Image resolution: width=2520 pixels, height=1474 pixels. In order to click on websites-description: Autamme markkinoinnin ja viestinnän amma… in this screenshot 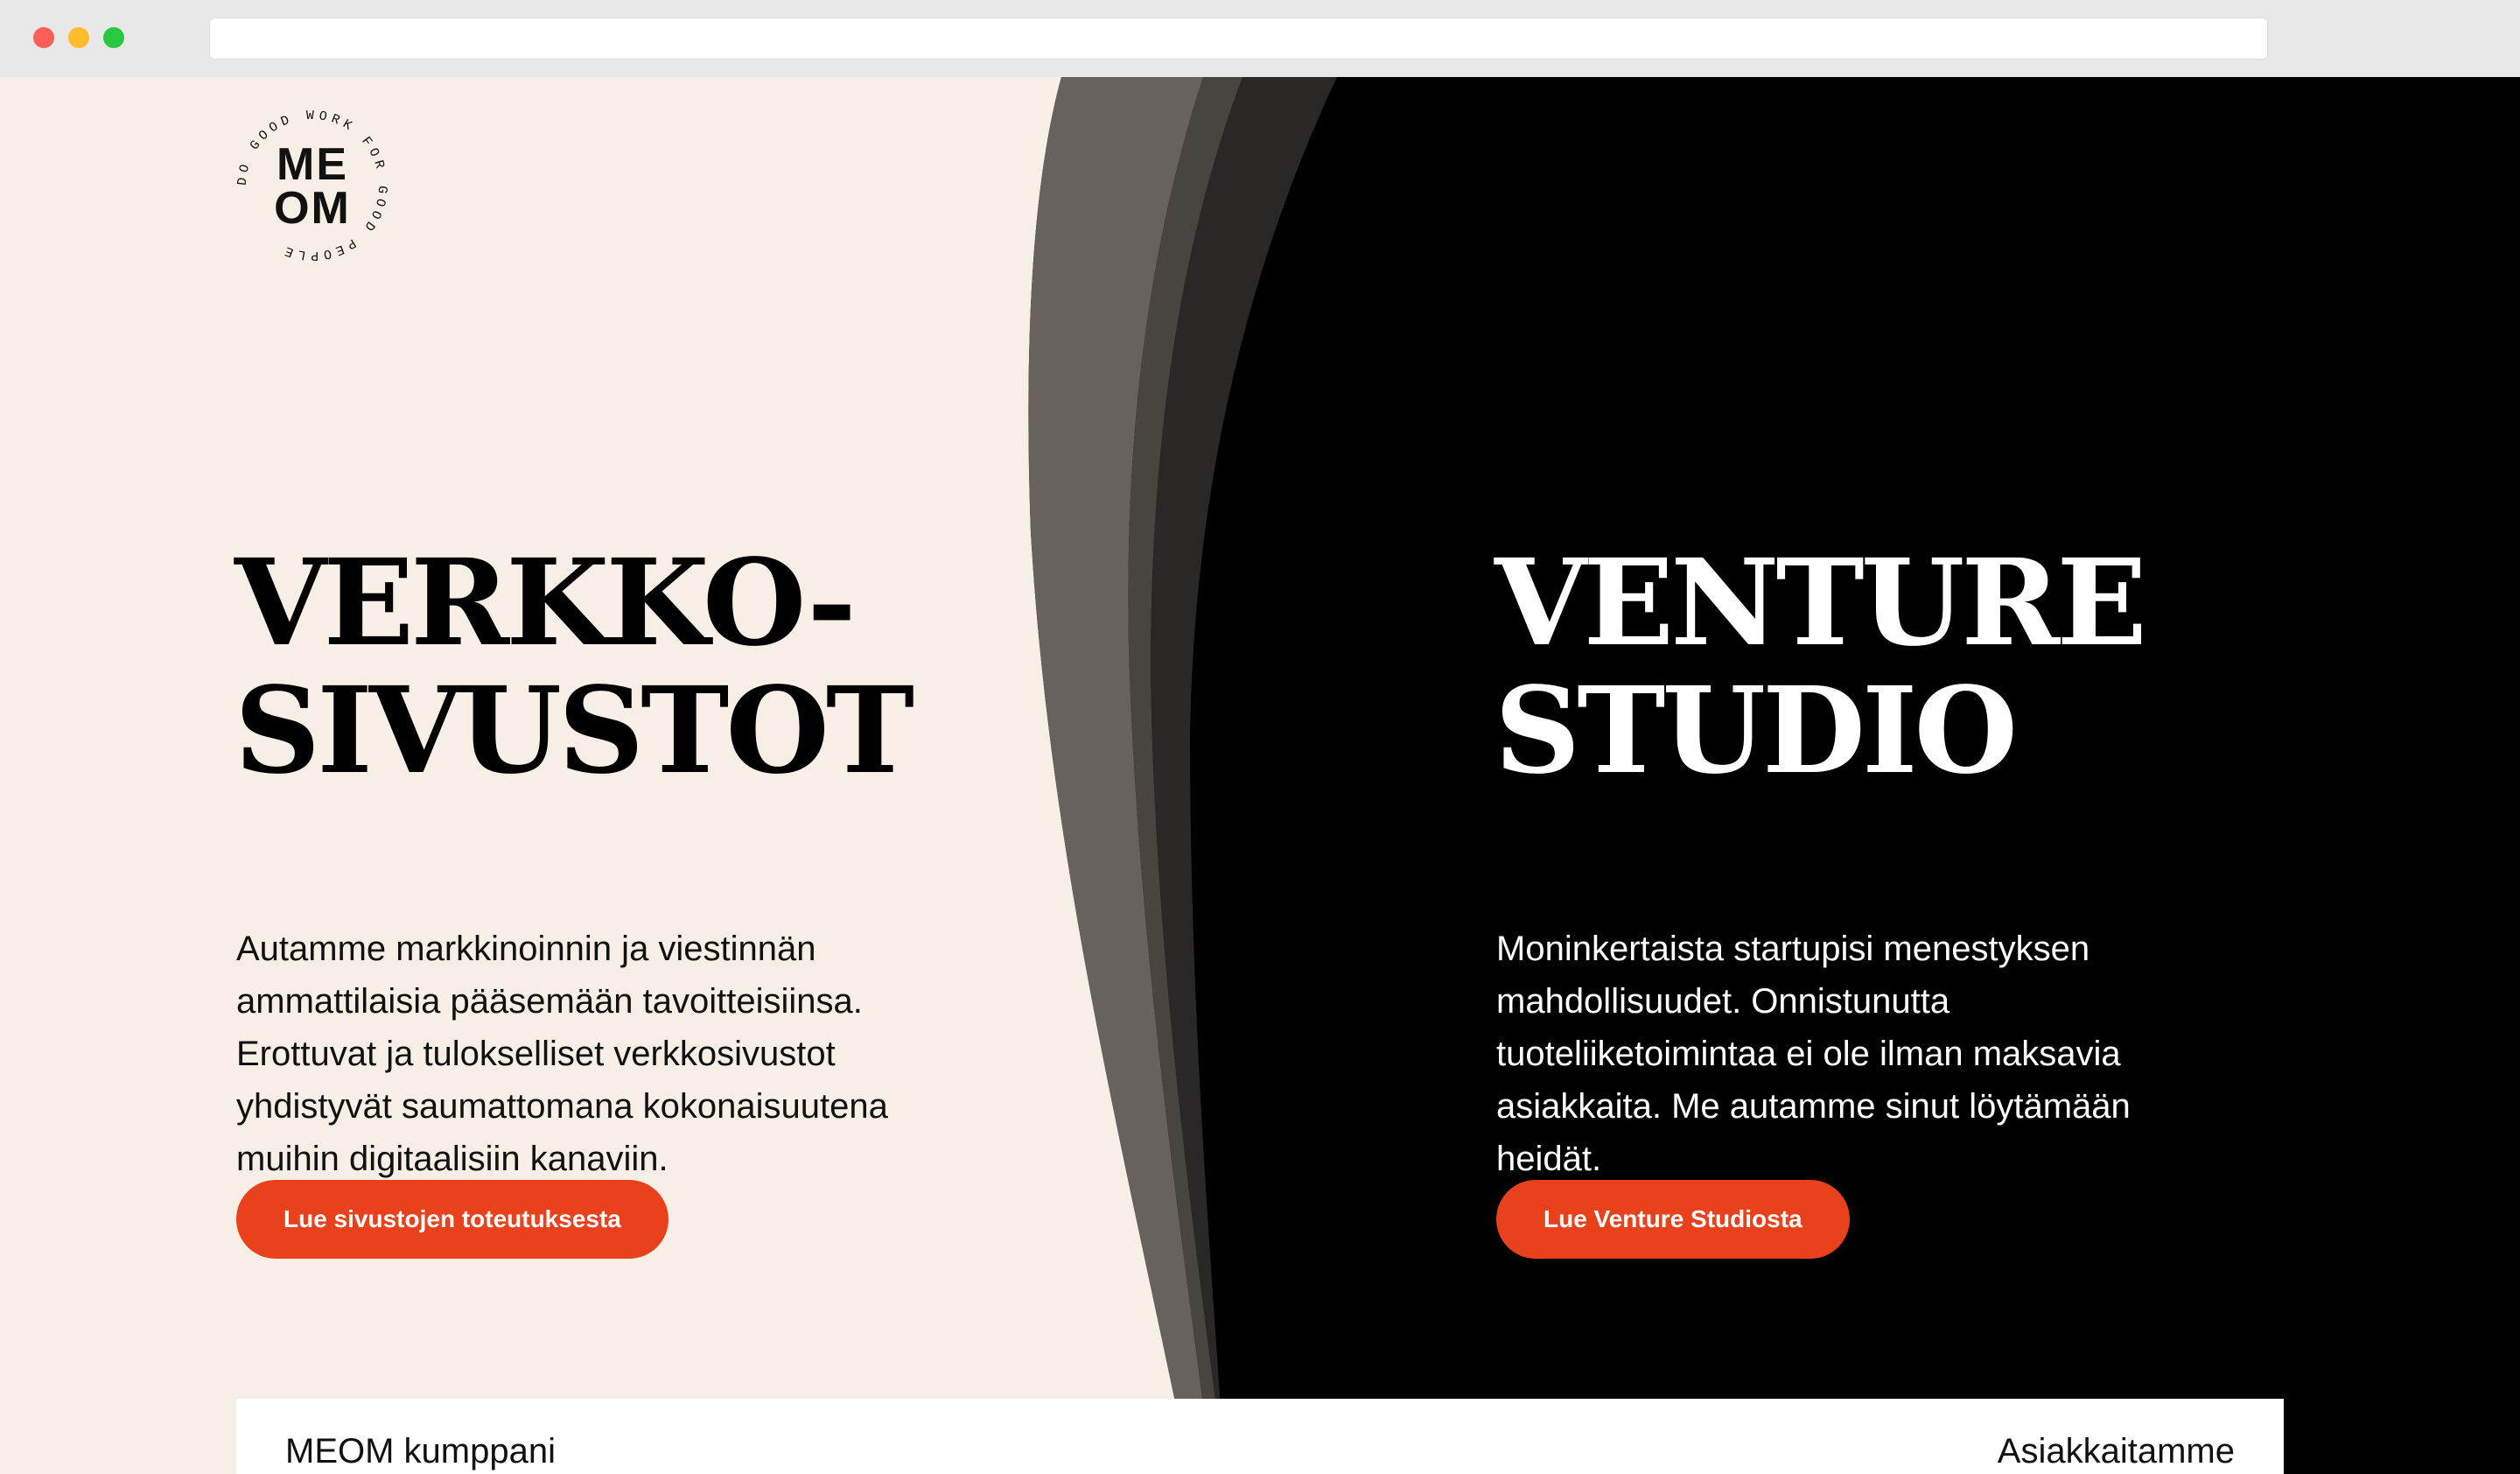, I will do `click(562, 1054)`.